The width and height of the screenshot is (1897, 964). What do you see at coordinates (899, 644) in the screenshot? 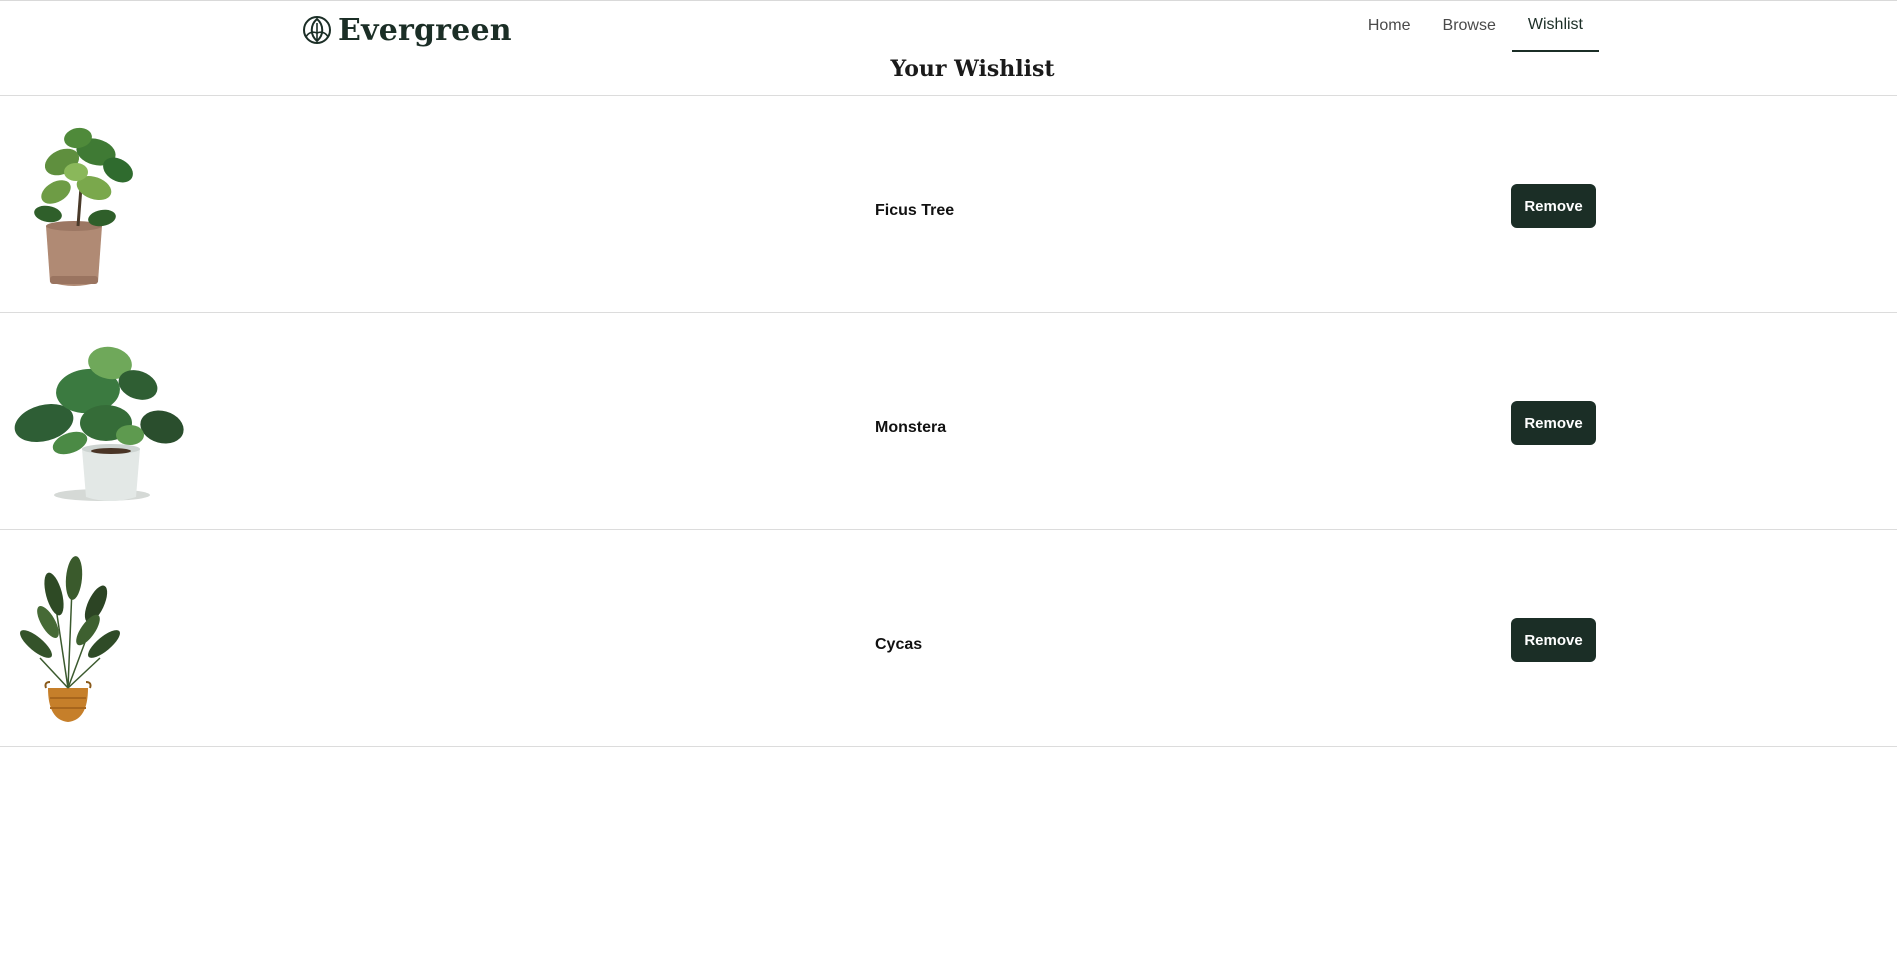
I see `item-name: Cycas` at bounding box center [899, 644].